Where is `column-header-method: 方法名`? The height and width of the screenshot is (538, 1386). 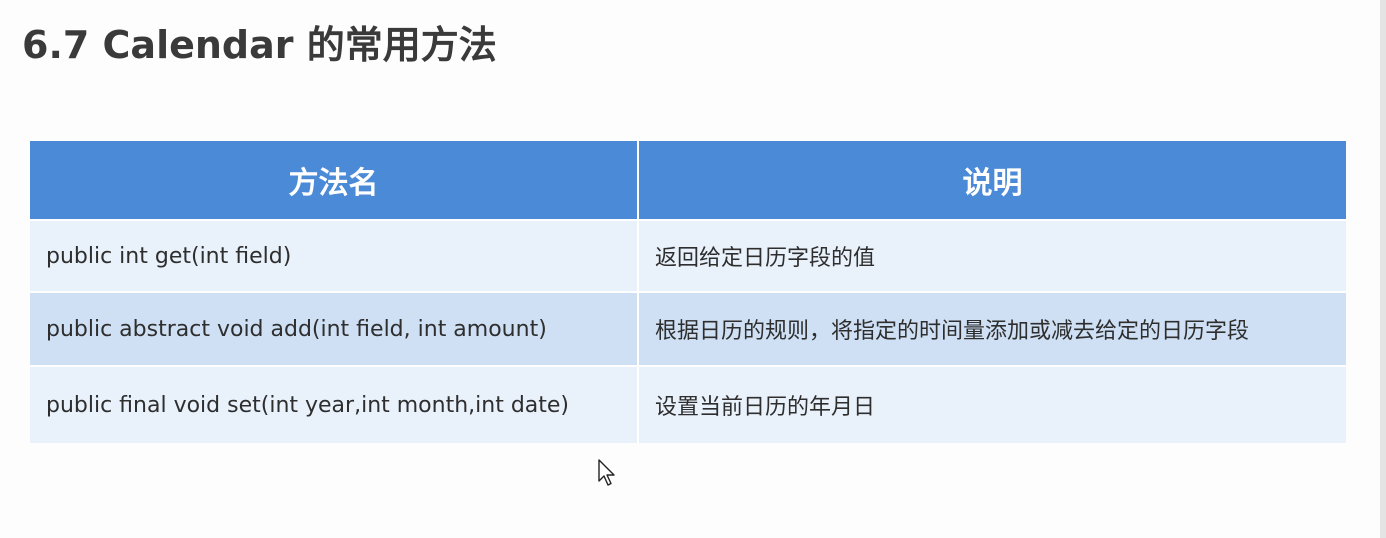
column-header-method: 方法名 is located at coordinates (334, 180).